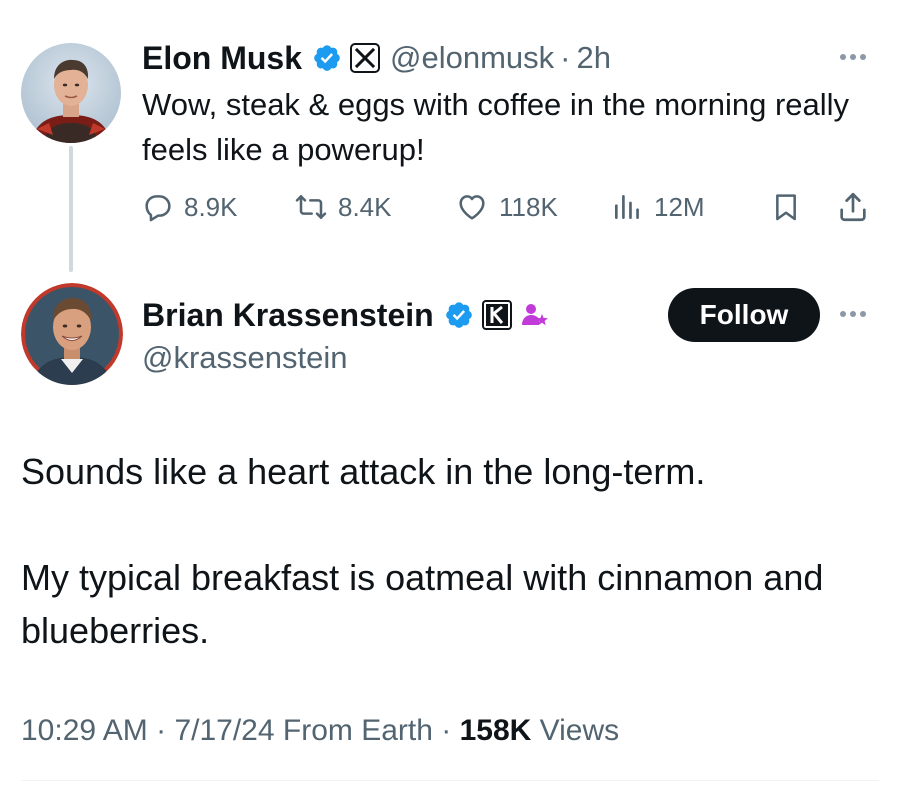 Image resolution: width=900 pixels, height=802 pixels. What do you see at coordinates (84, 730) in the screenshot?
I see `tweet-time: 10:29 AM` at bounding box center [84, 730].